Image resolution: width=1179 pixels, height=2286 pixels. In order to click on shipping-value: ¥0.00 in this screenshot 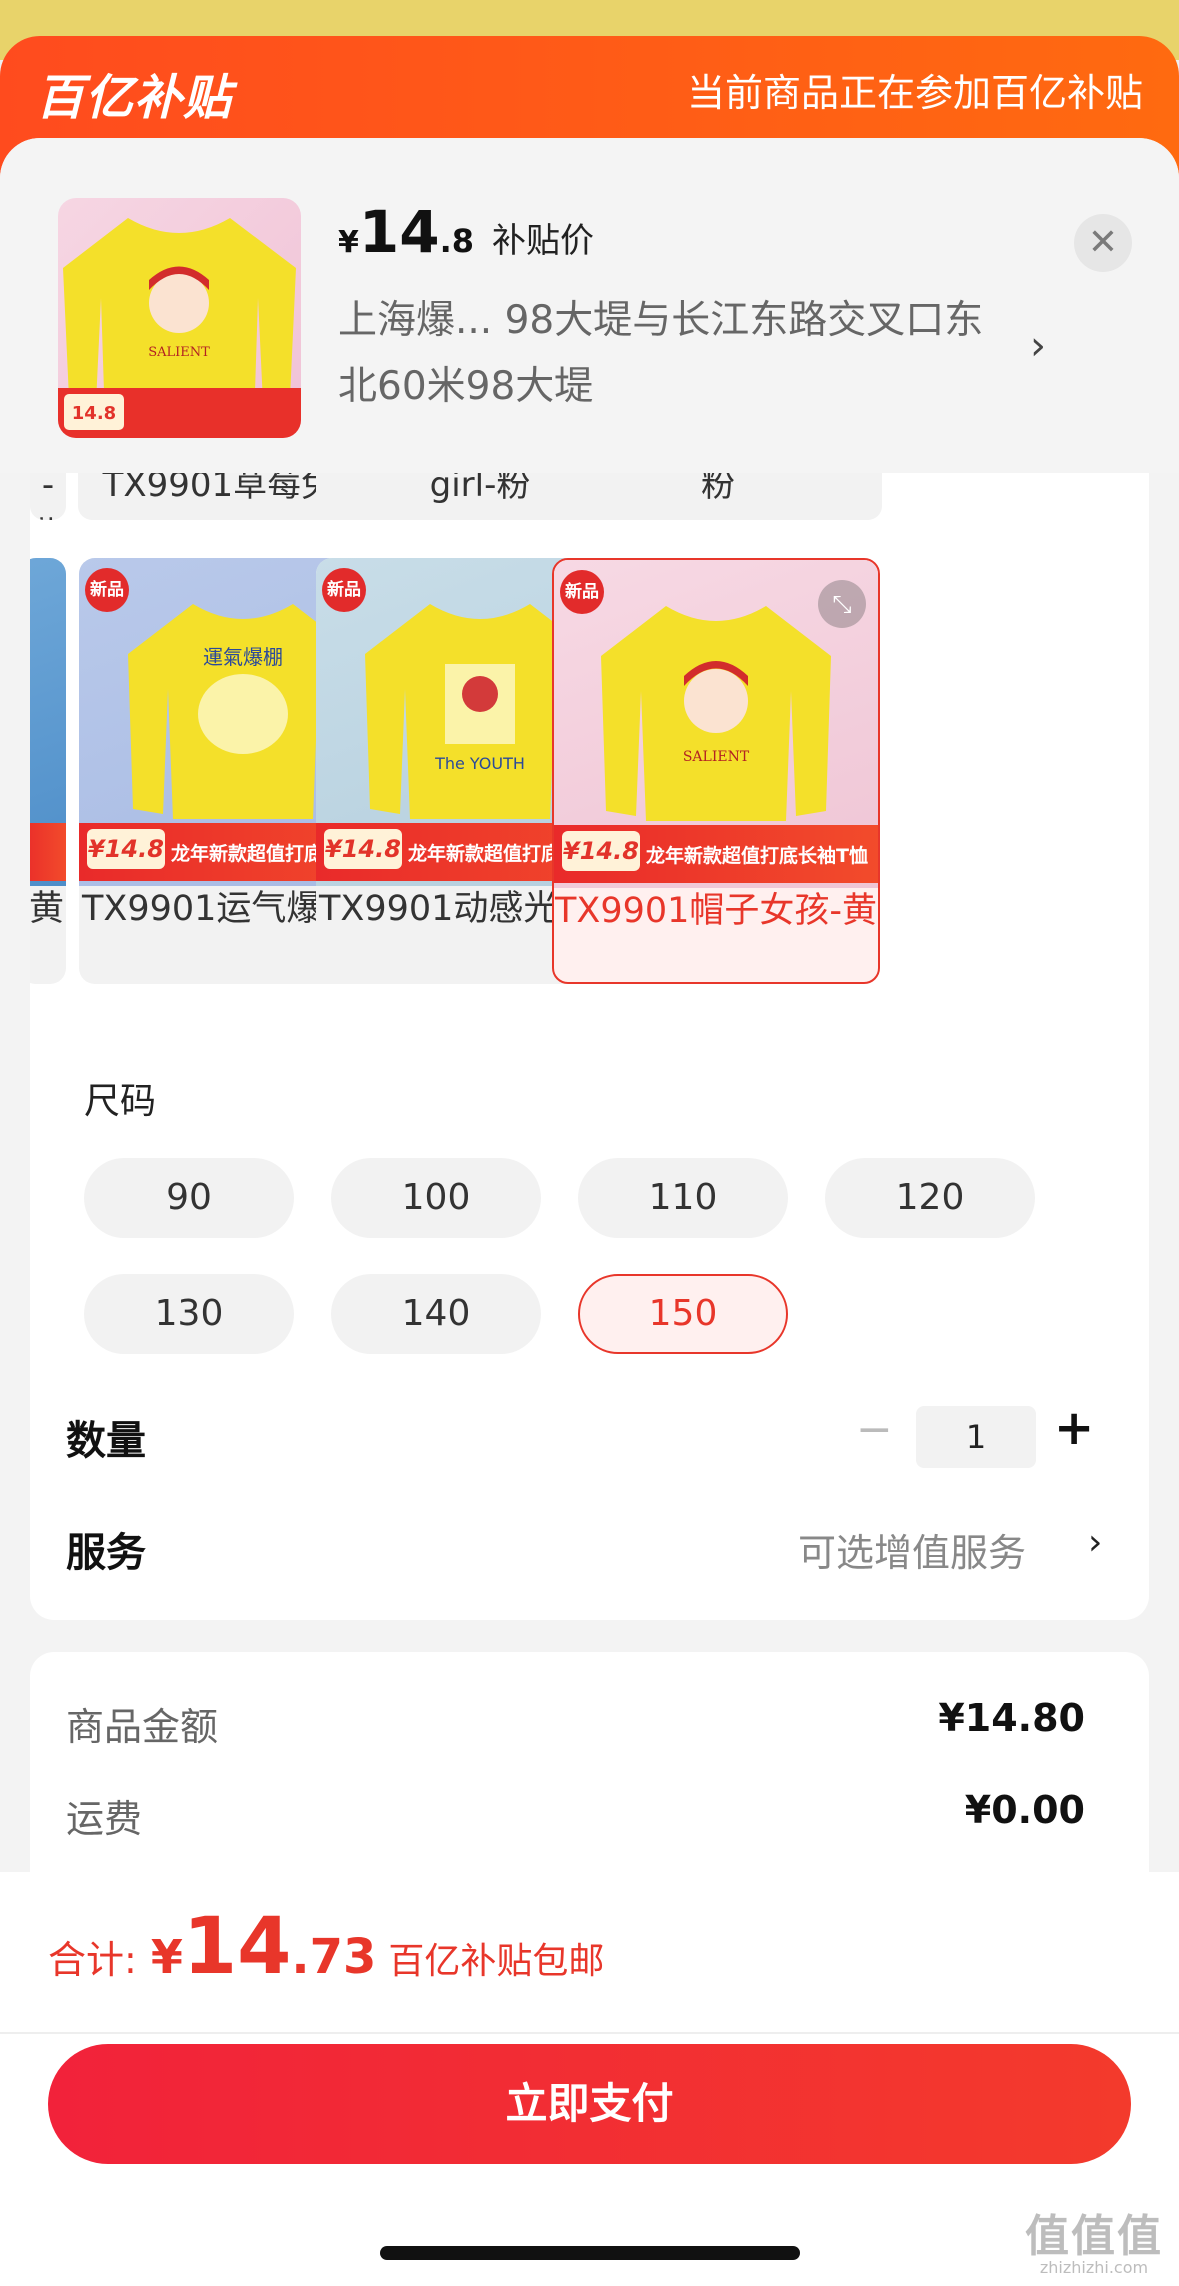, I will do `click(1024, 1810)`.